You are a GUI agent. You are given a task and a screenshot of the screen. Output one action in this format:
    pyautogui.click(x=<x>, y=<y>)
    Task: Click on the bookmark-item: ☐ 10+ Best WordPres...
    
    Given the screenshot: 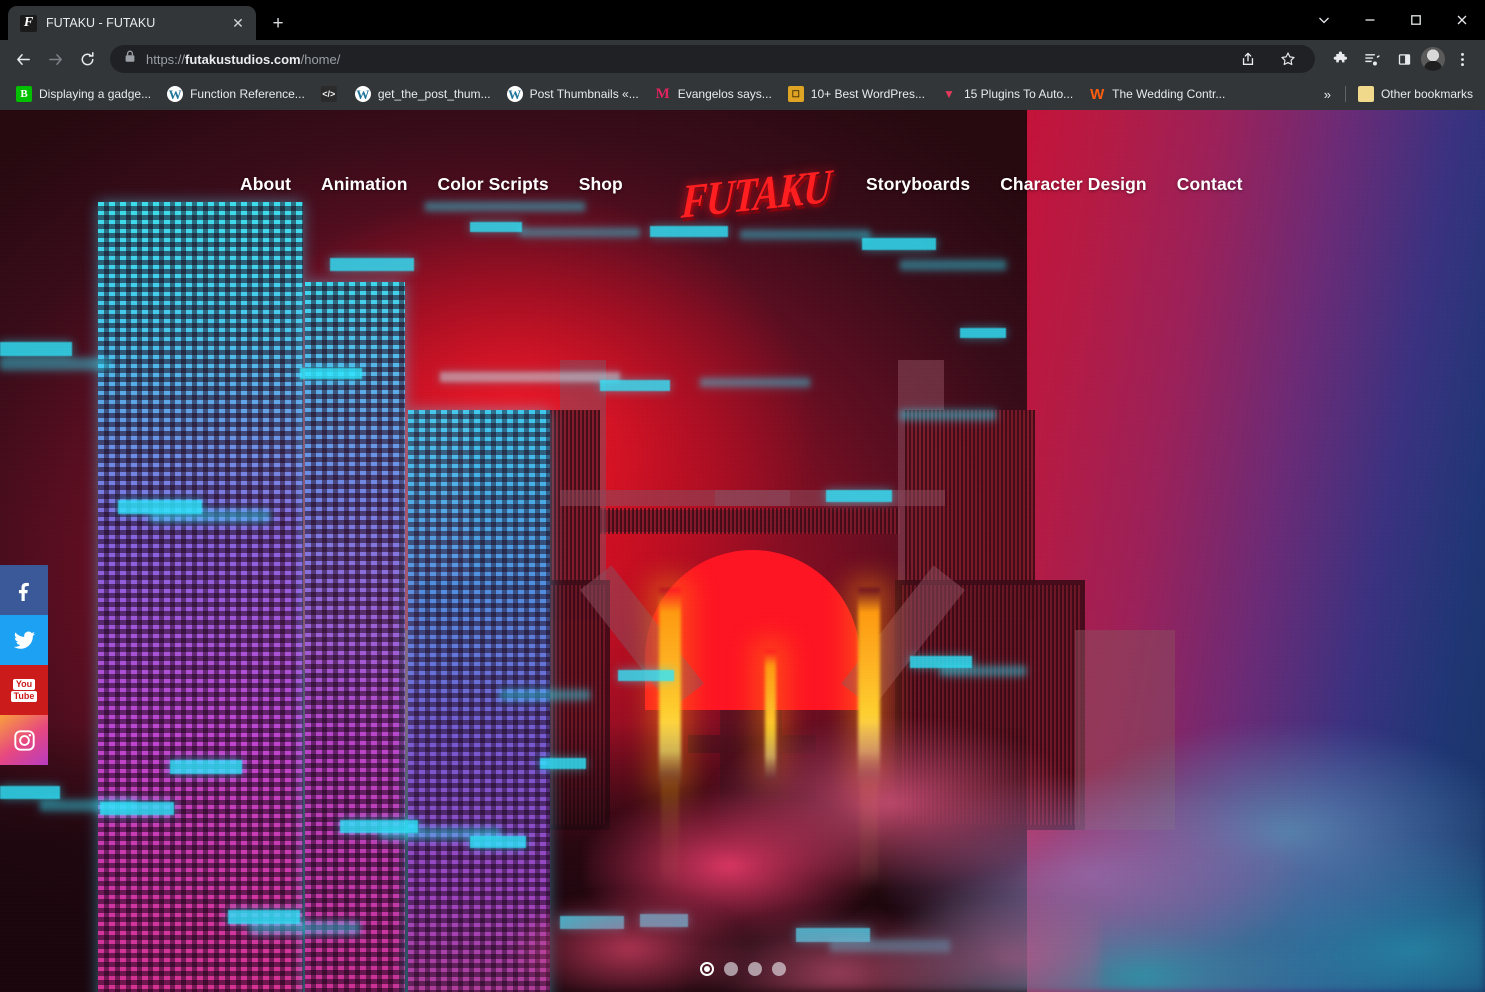 What is the action you would take?
    pyautogui.click(x=856, y=94)
    